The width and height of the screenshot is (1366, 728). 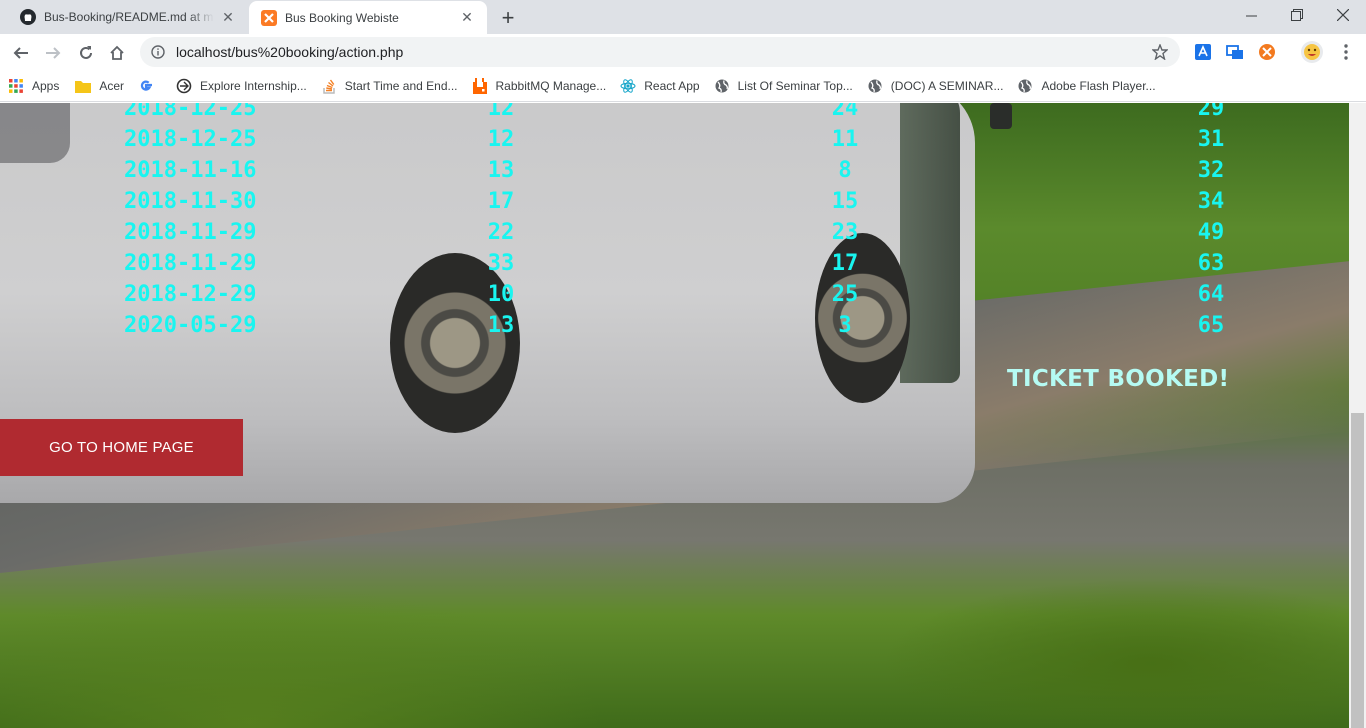 I want to click on reload-button, so click(x=86, y=53).